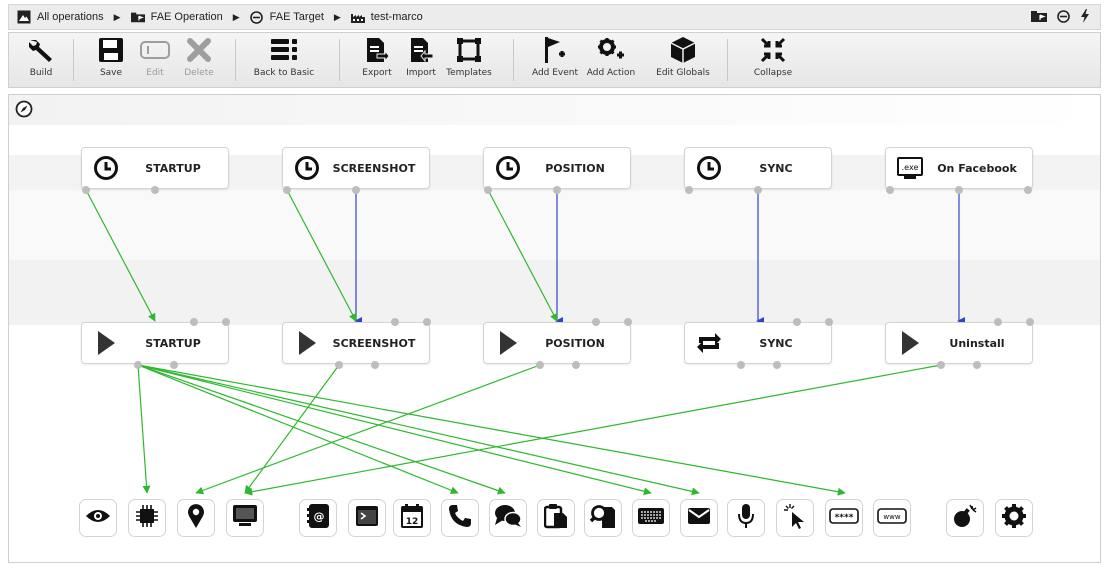 The width and height of the screenshot is (1109, 569). What do you see at coordinates (356, 343) in the screenshot?
I see `action-node-screenshot: SCREENSHOT` at bounding box center [356, 343].